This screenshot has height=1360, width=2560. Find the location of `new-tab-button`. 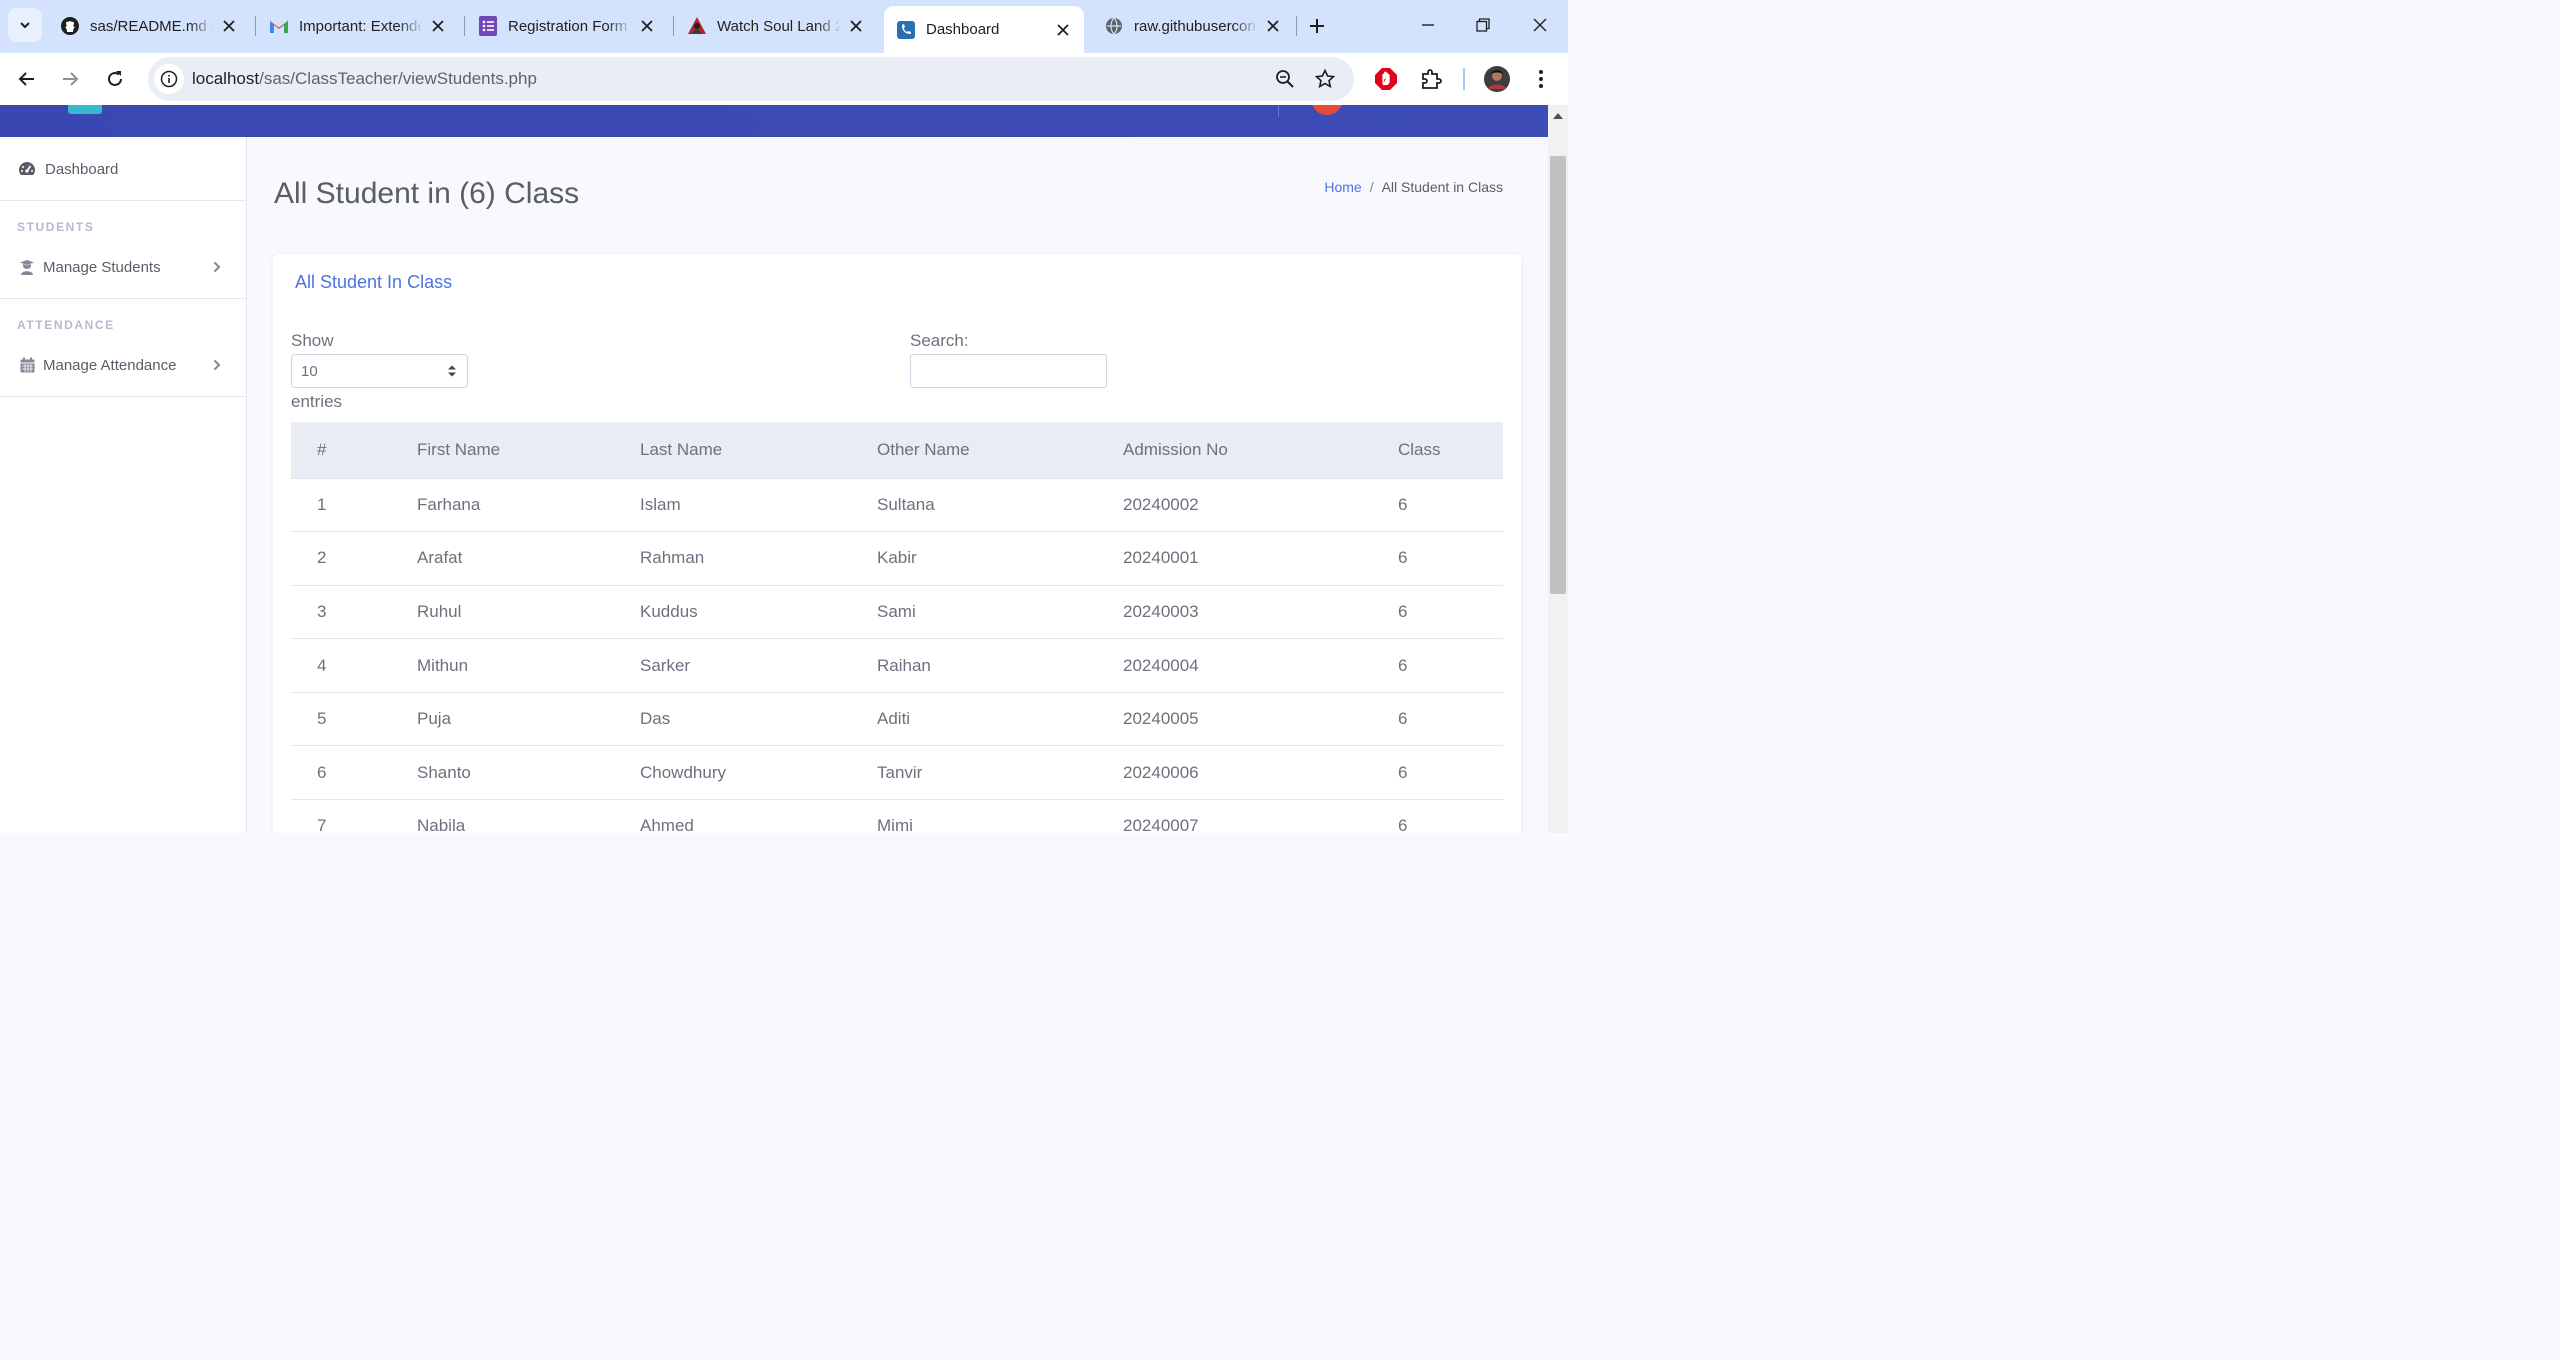

new-tab-button is located at coordinates (1317, 26).